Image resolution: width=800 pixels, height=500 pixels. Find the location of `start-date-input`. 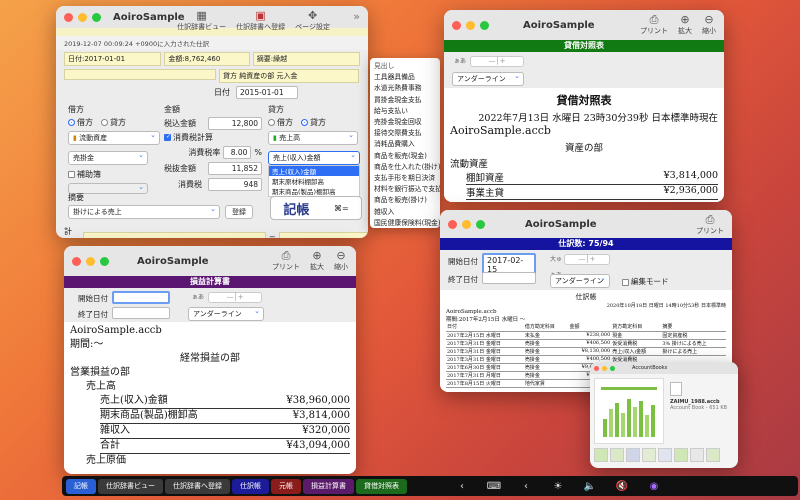

start-date-input is located at coordinates (141, 297).